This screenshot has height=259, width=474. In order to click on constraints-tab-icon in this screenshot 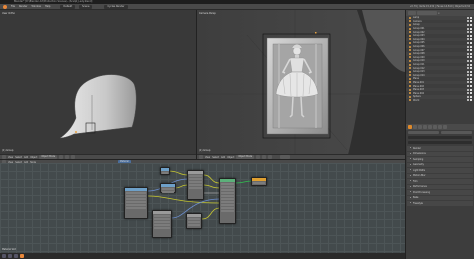, I will do `click(435, 127)`.